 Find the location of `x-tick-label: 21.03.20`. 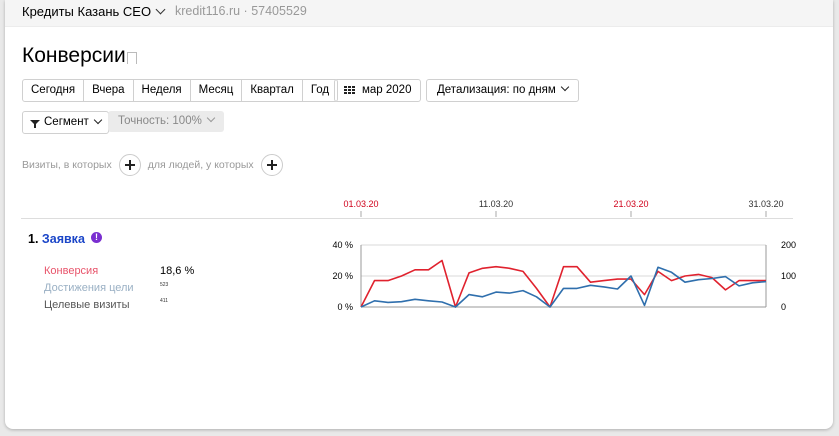

x-tick-label: 21.03.20 is located at coordinates (630, 204).